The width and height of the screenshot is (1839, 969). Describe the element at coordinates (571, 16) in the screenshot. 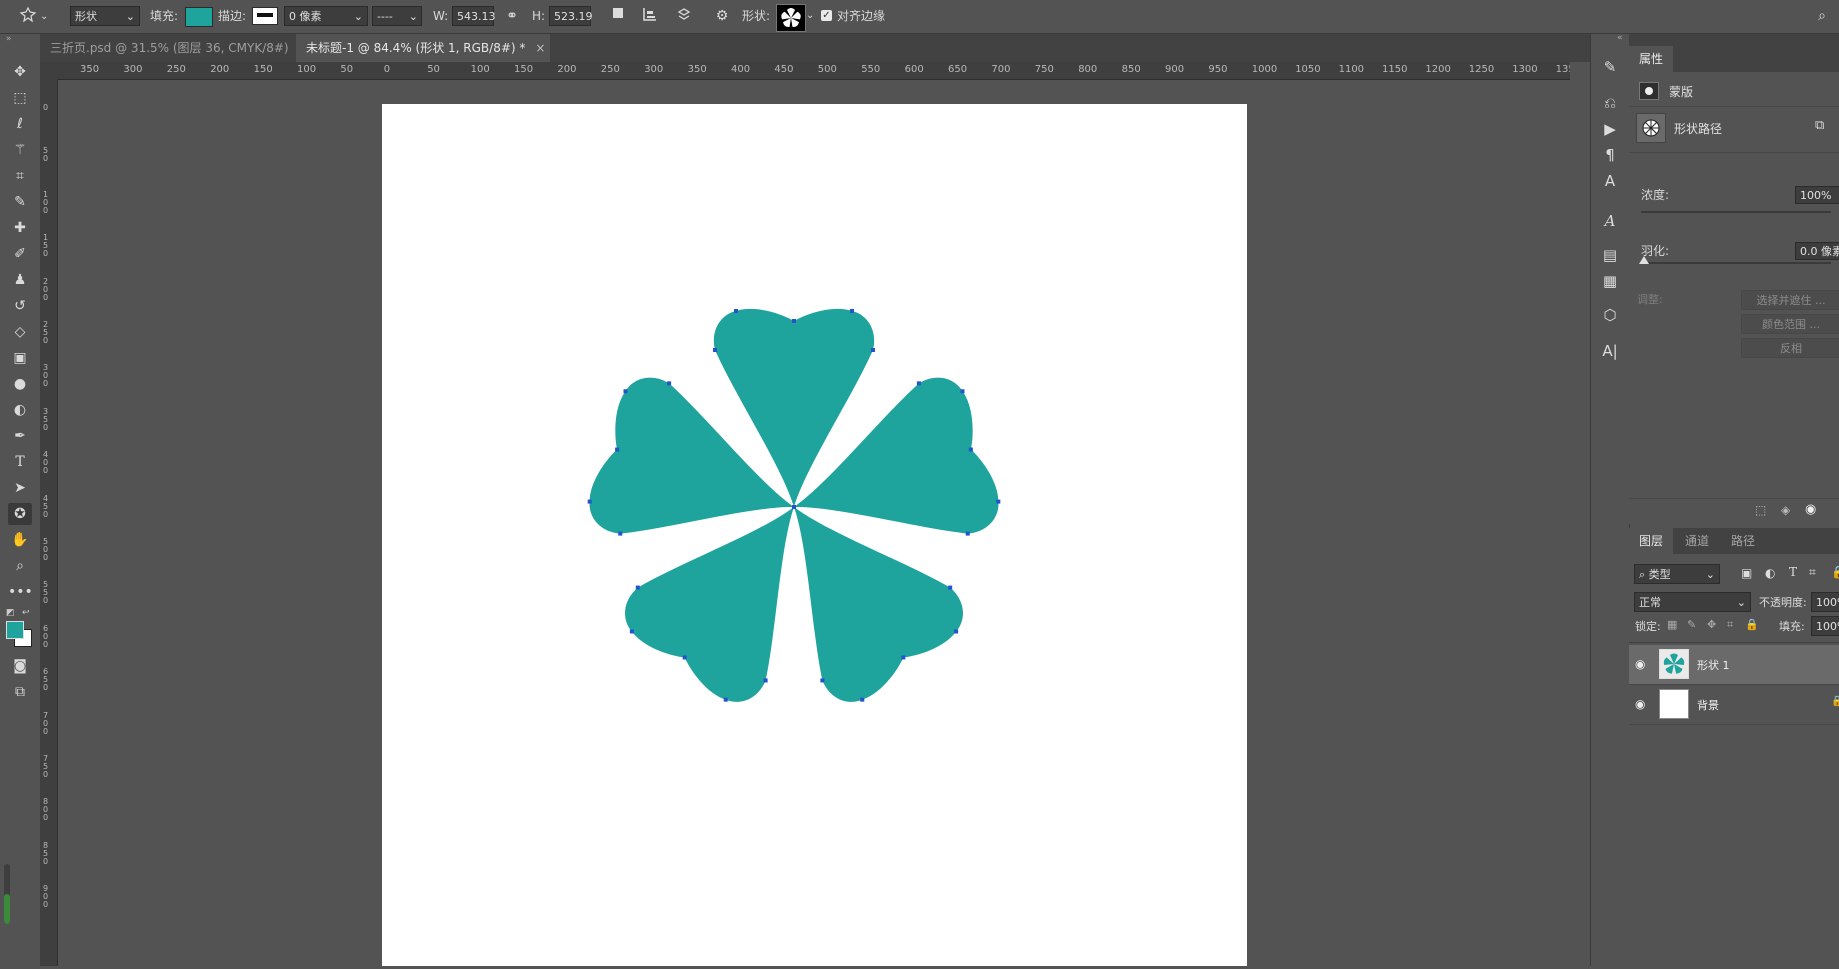

I see `height-input: 523.19` at that location.